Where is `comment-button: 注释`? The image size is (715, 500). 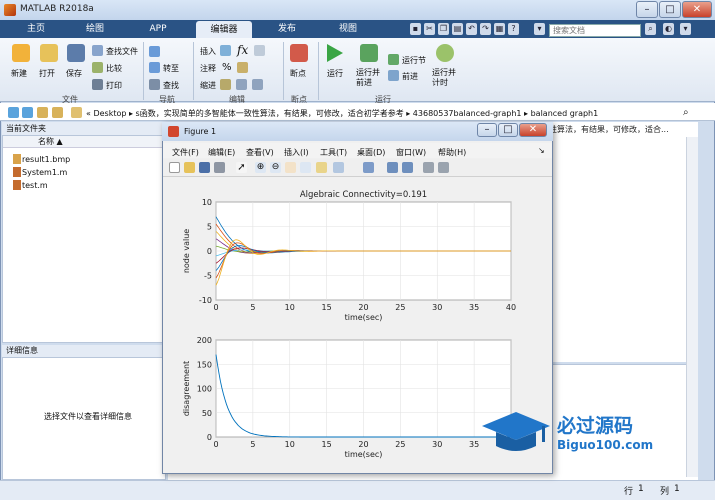 comment-button: 注释 is located at coordinates (208, 68).